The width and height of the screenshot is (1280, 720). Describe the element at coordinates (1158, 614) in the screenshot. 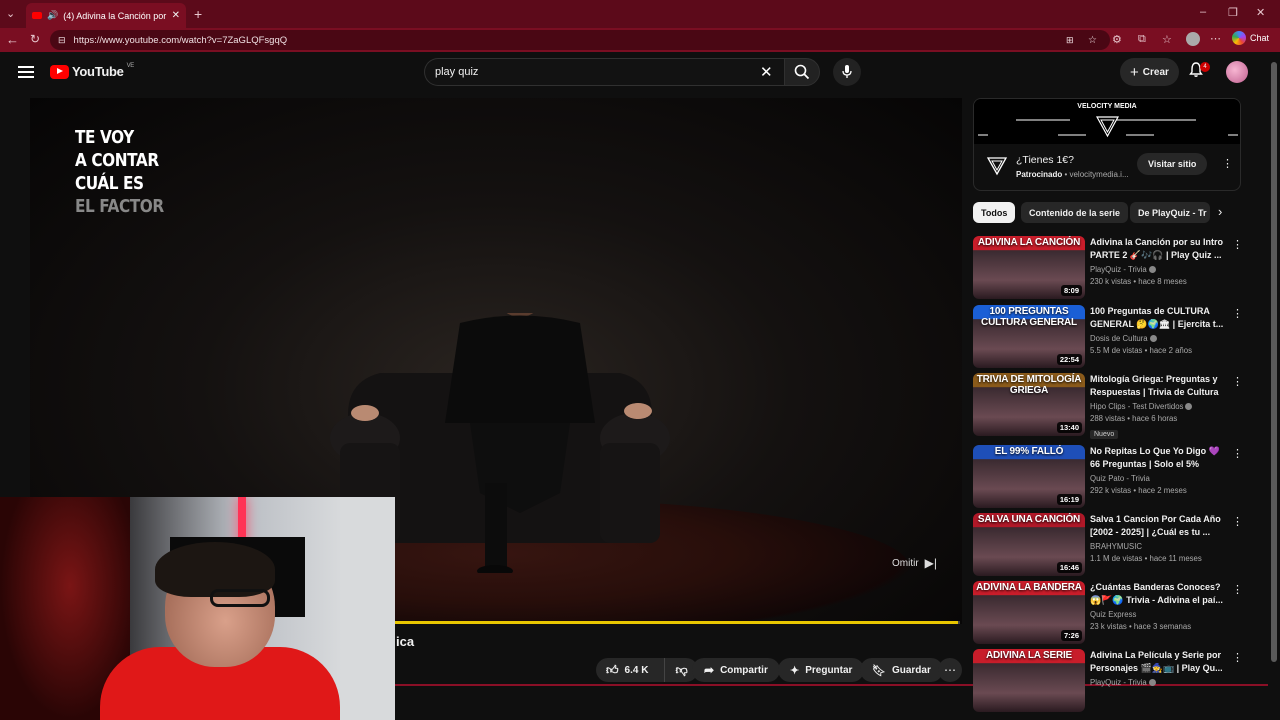

I see `channel-name: Quiz Express` at that location.